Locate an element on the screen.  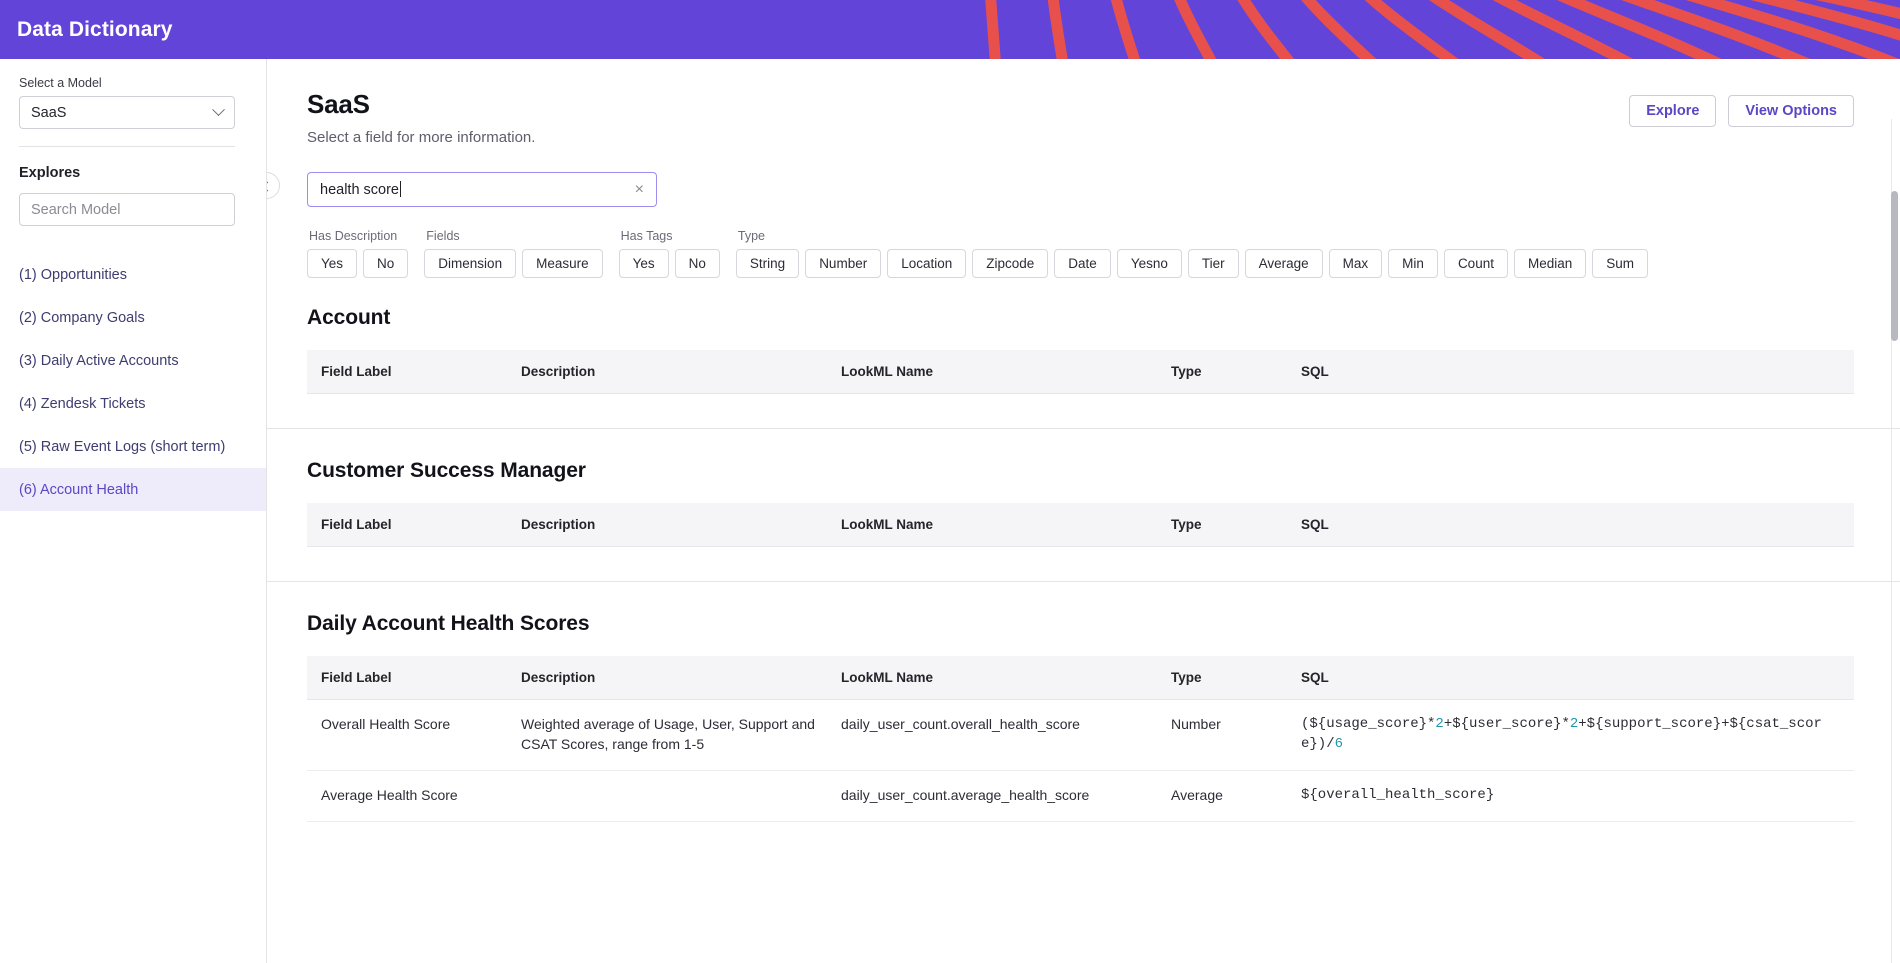
sidebar-item-opportunities: (1) Opportunities is located at coordinates (133, 274).